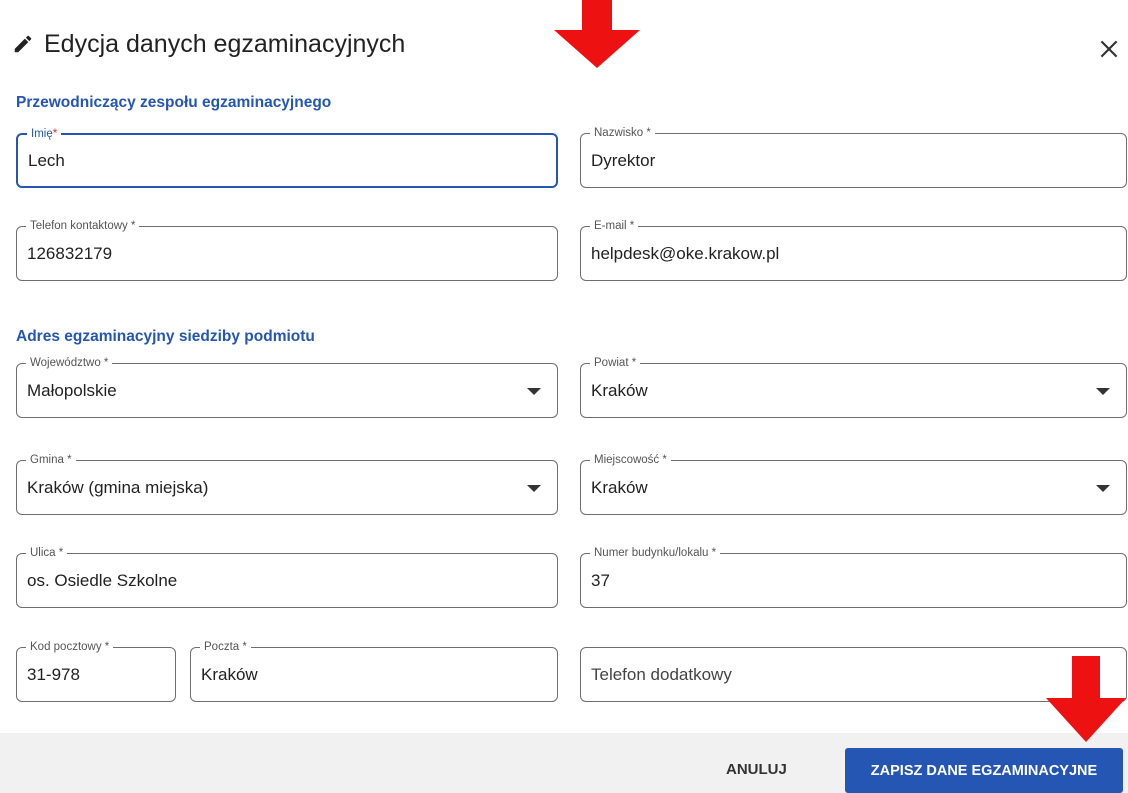 The height and width of the screenshot is (793, 1128). I want to click on cancel-button: ANULUJ, so click(756, 769).